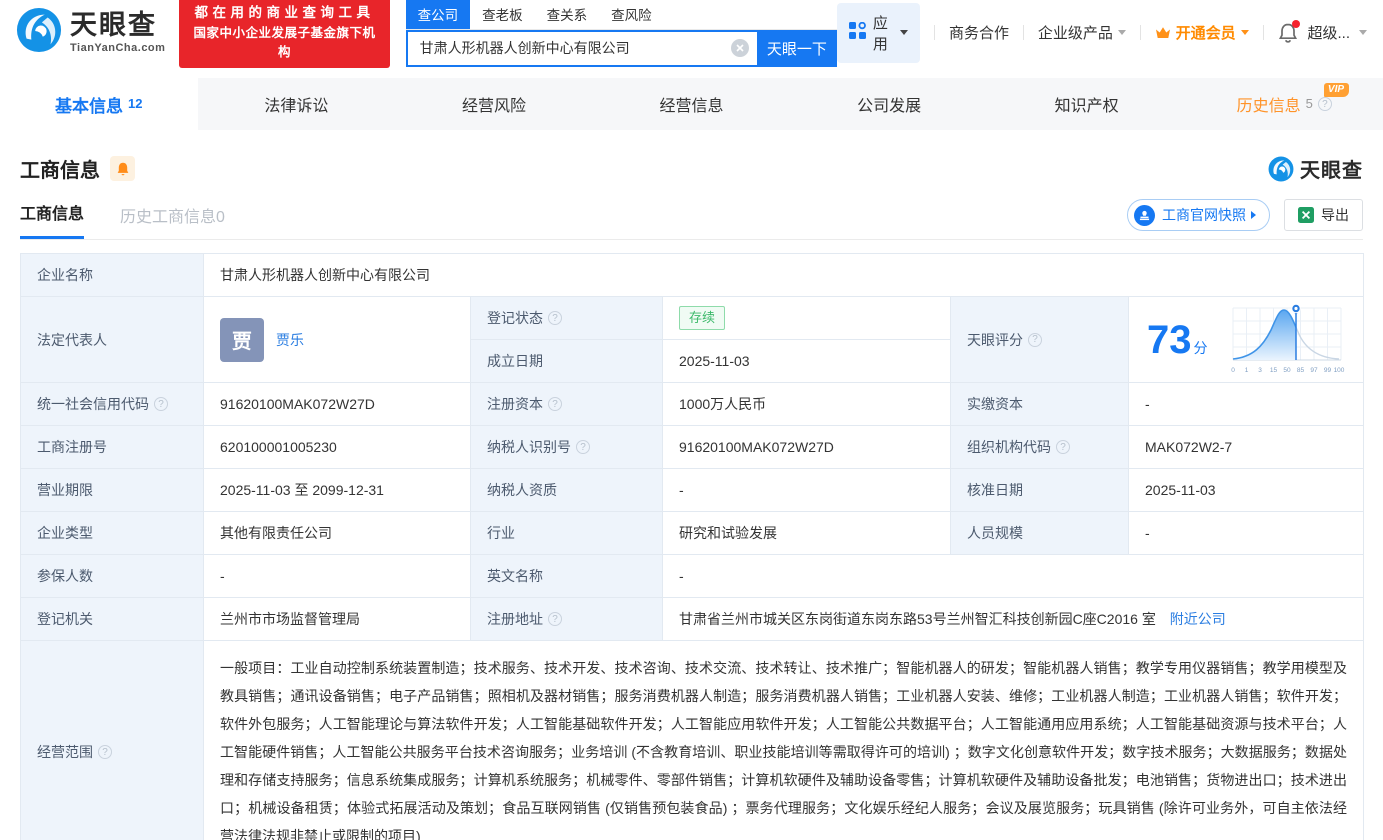 Image resolution: width=1383 pixels, height=840 pixels. I want to click on subtab-business-info: 工商信息, so click(52, 219).